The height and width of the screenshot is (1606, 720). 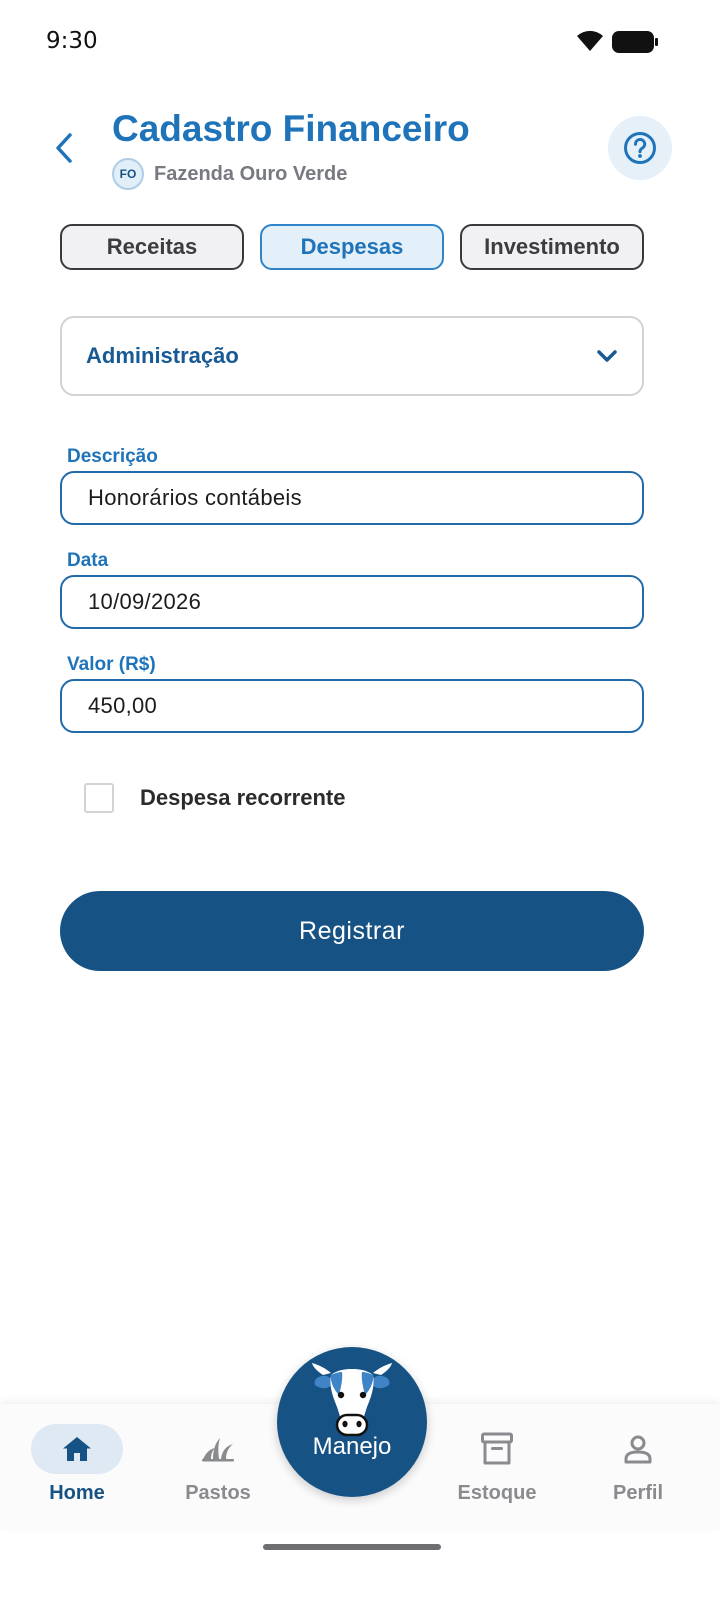 What do you see at coordinates (352, 1547) in the screenshot?
I see `home-indicator` at bounding box center [352, 1547].